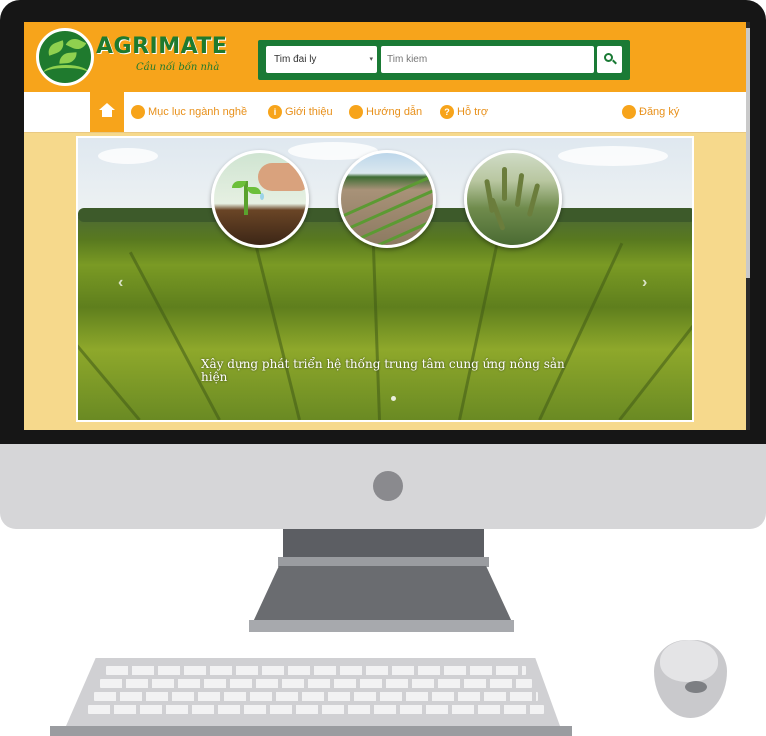  What do you see at coordinates (383, 544) in the screenshot?
I see `monitor-neck` at bounding box center [383, 544].